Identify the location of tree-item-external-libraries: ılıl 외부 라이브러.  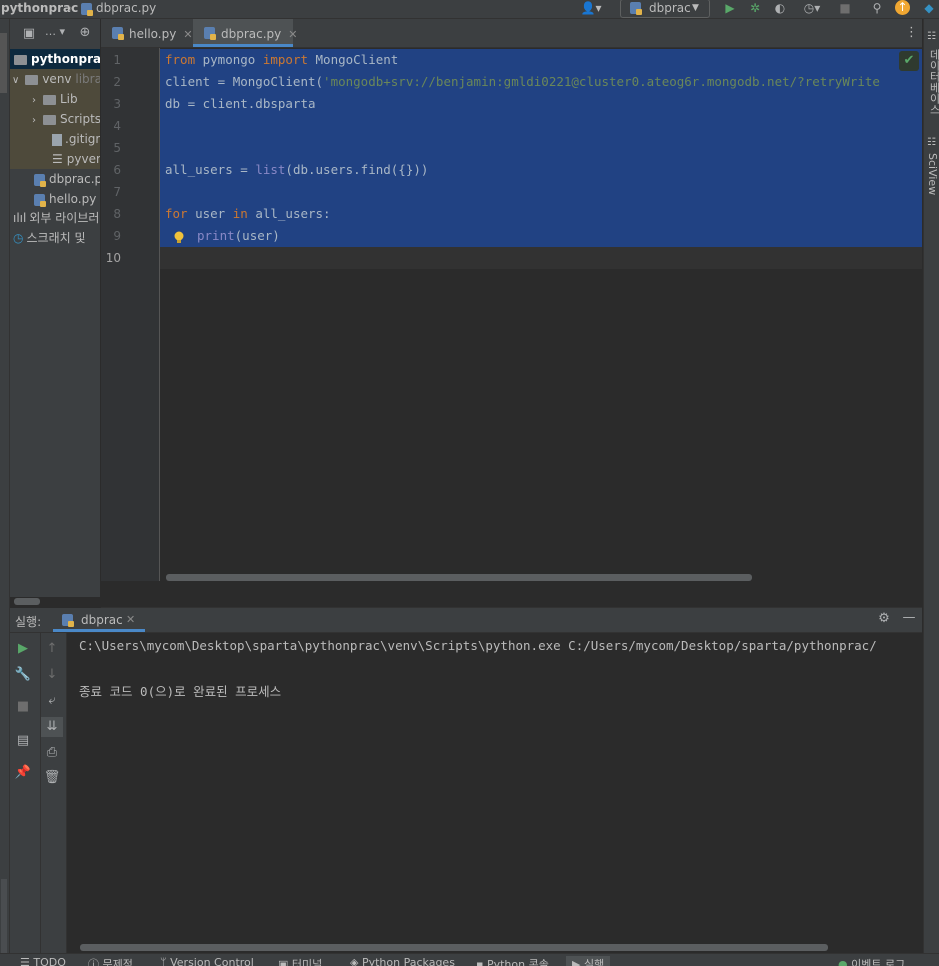
(56, 218).